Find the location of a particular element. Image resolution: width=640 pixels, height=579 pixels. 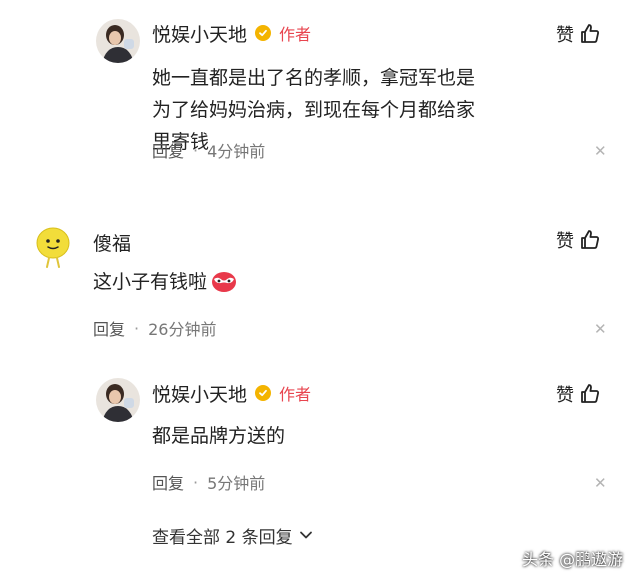

comment-meta: 回复 · 5分钟前 is located at coordinates (209, 482).